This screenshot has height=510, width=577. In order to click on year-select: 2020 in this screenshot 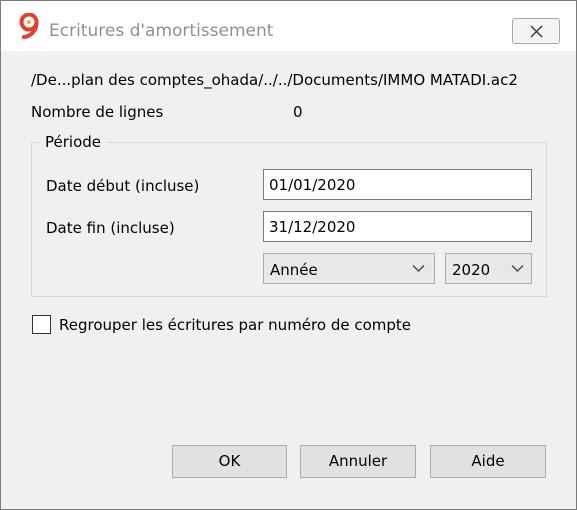, I will do `click(488, 268)`.